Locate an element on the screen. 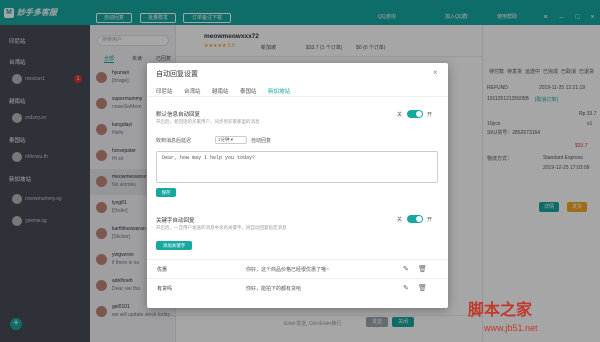 Image resolution: width=600 pixels, height=342 pixels. tab-thailand: 泰国站 is located at coordinates (248, 91).